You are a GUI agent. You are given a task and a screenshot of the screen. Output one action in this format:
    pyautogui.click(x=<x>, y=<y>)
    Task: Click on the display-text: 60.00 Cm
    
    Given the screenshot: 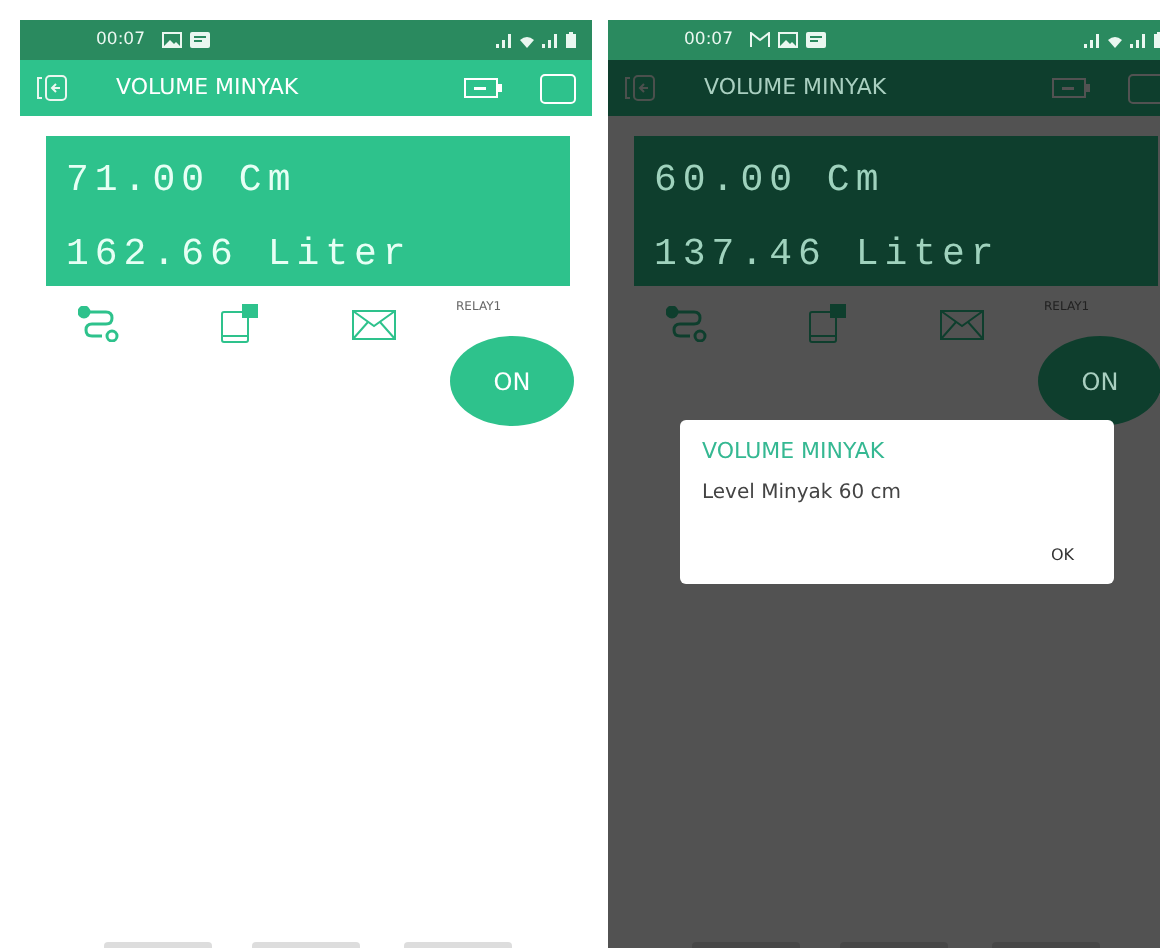 What is the action you would take?
    pyautogui.click(x=770, y=181)
    